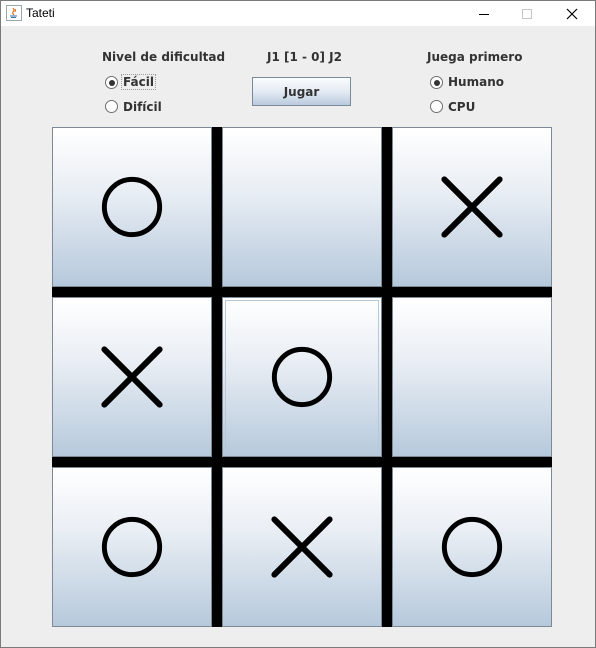  I want to click on difficulty-hard-radio, so click(111, 106).